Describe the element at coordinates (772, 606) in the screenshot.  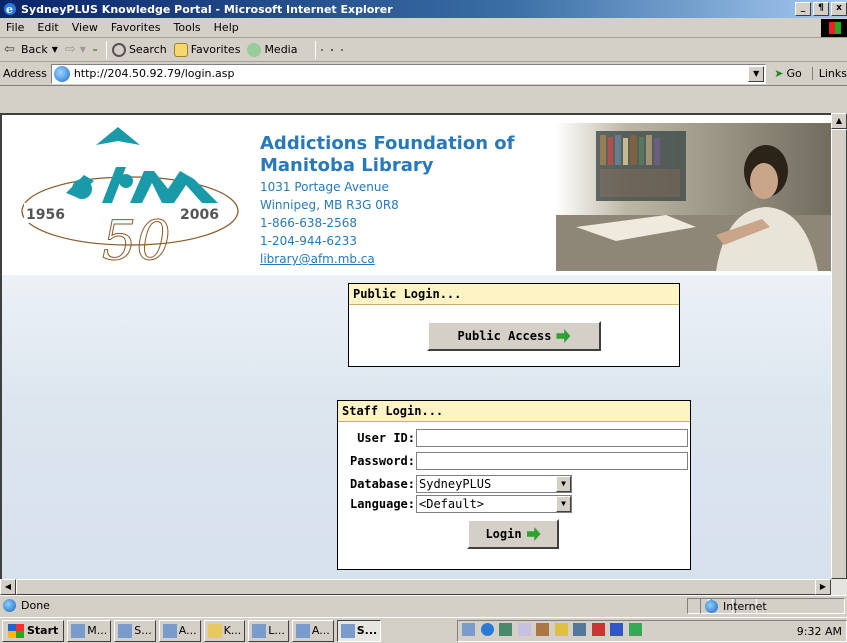
I see `security-zone: Internet` at that location.